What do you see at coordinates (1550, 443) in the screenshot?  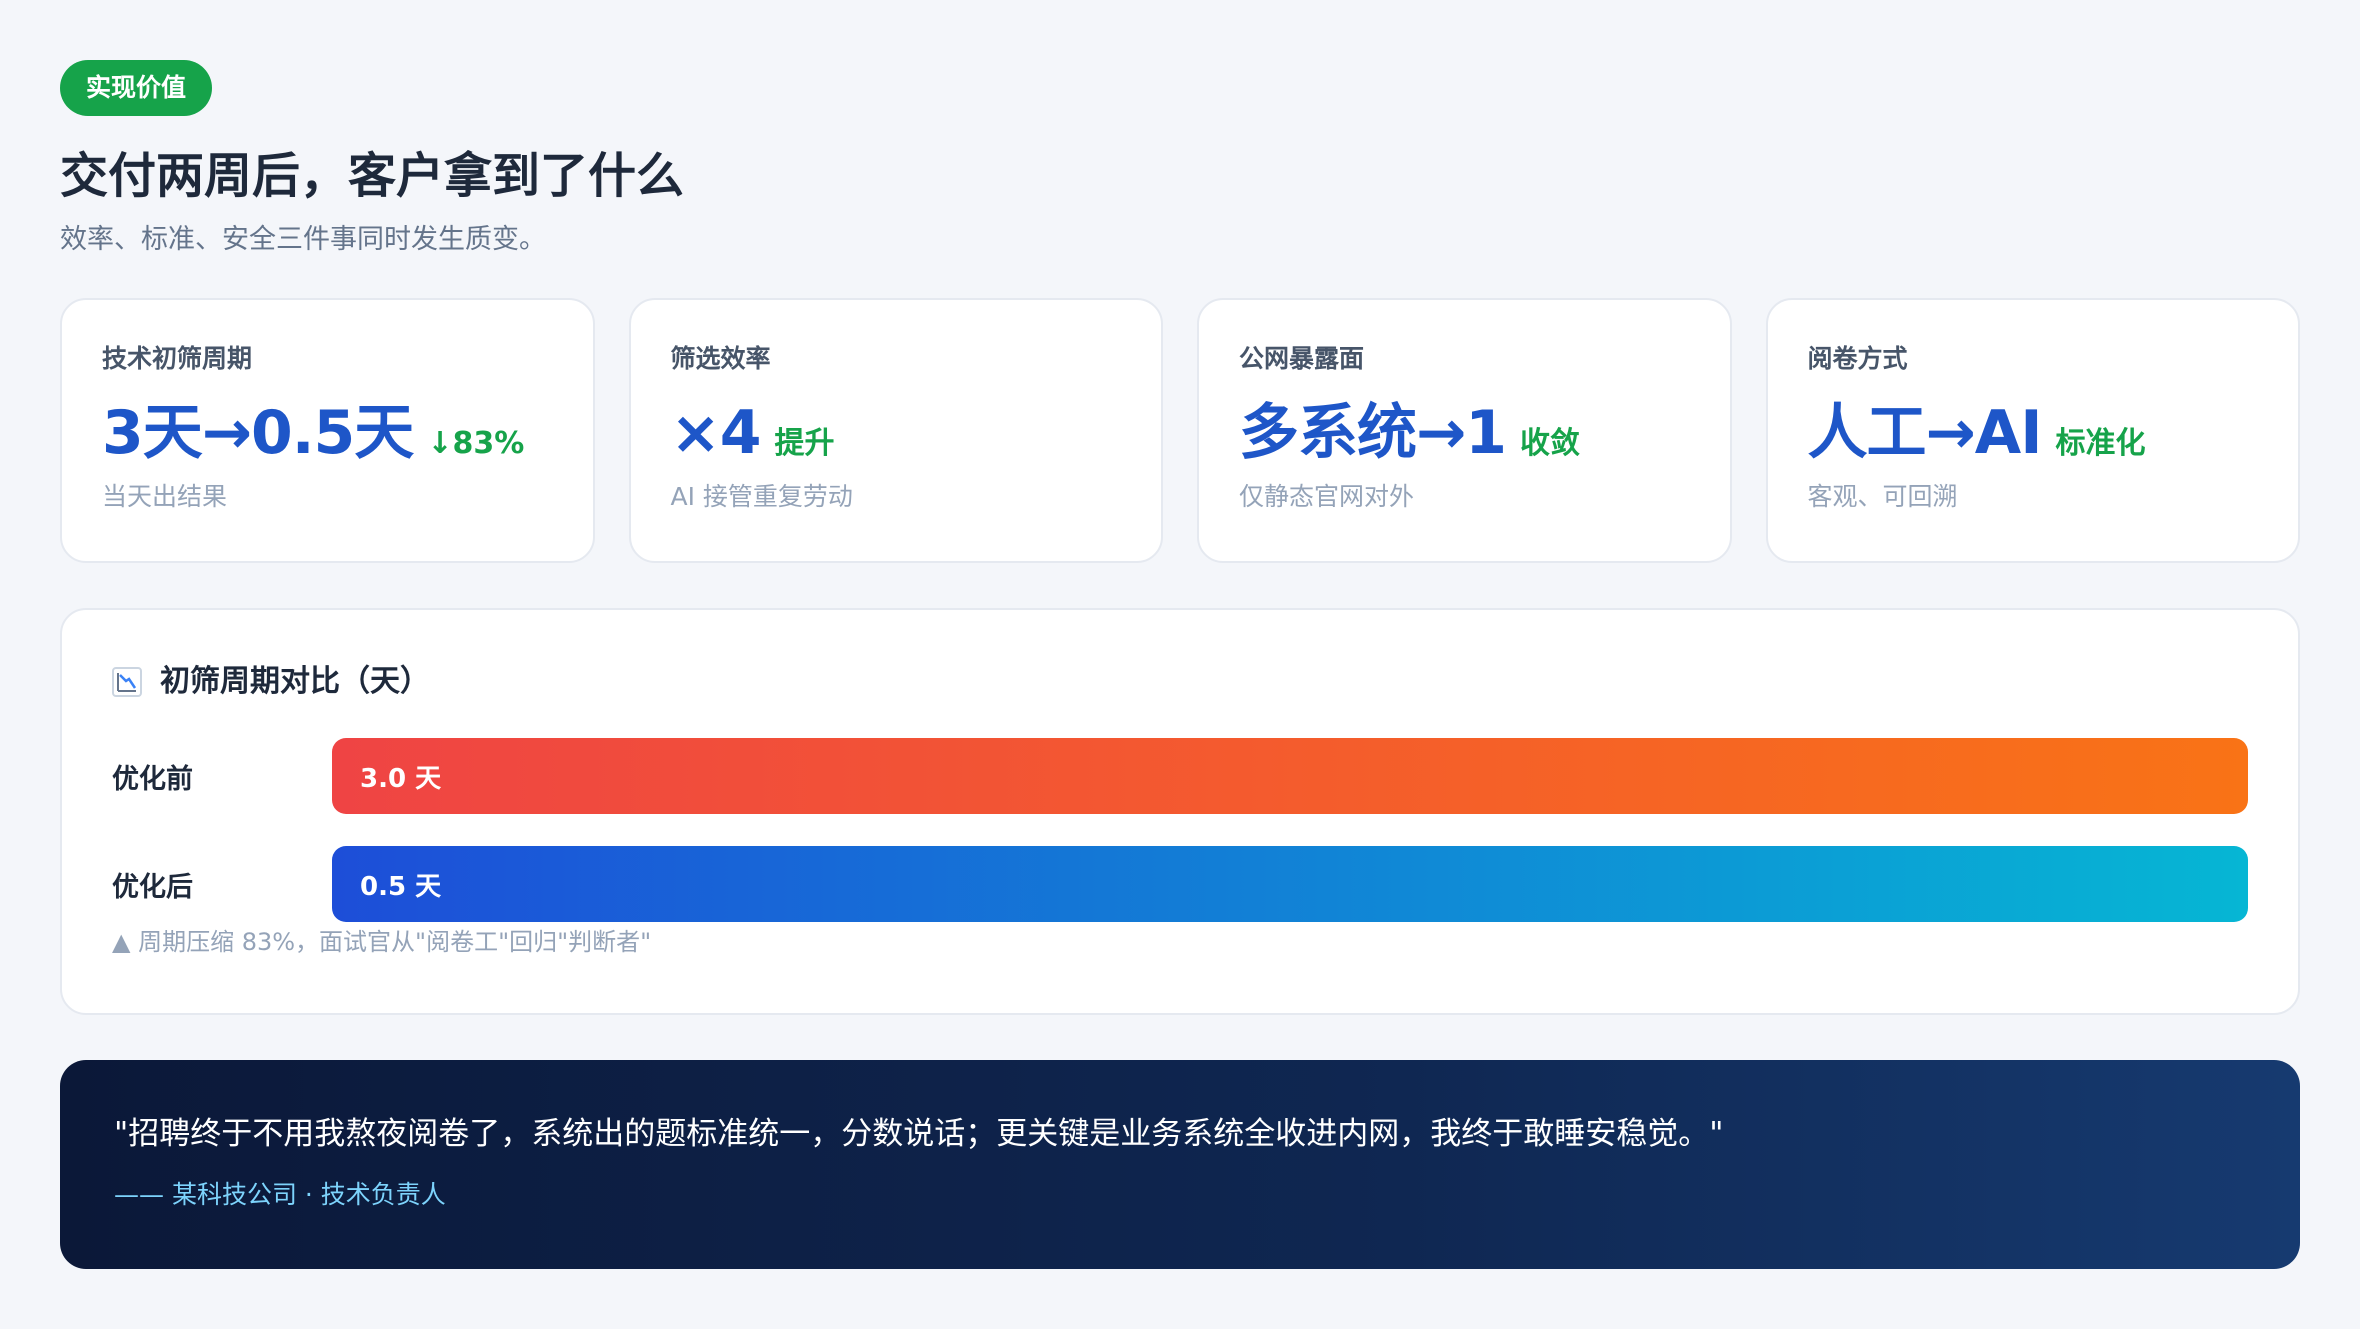 I see `metric-badge: 收敛` at bounding box center [1550, 443].